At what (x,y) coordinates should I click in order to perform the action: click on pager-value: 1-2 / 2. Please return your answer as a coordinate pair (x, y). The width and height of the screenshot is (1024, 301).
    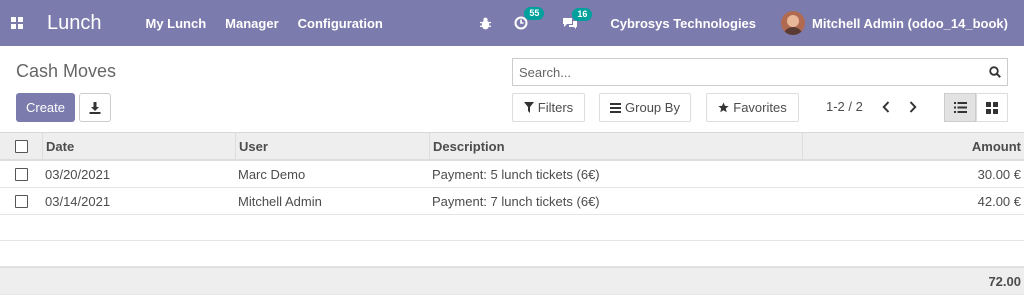
    Looking at the image, I should click on (844, 106).